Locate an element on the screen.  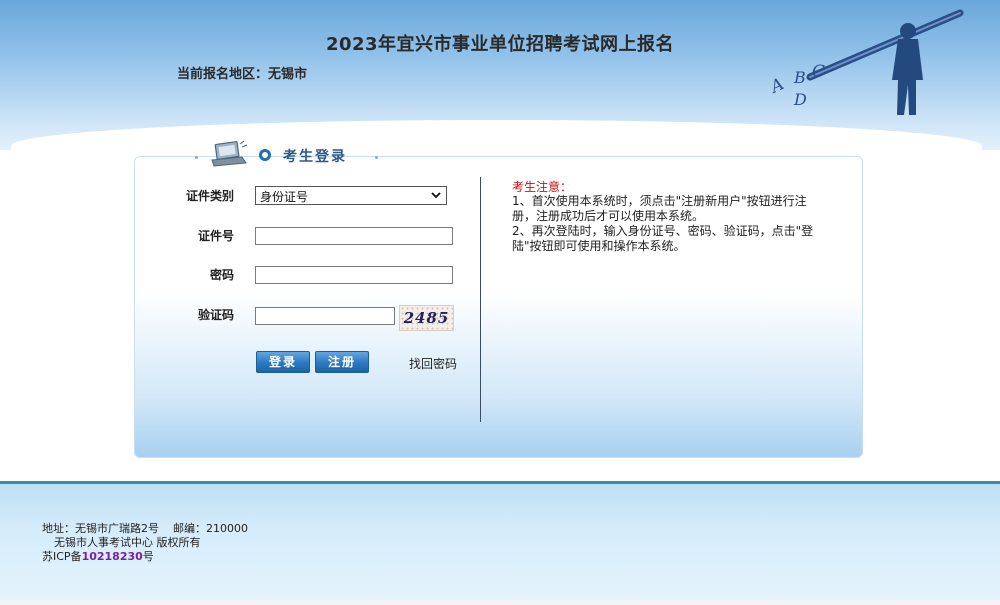
heading-bullet-icon is located at coordinates (265, 155).